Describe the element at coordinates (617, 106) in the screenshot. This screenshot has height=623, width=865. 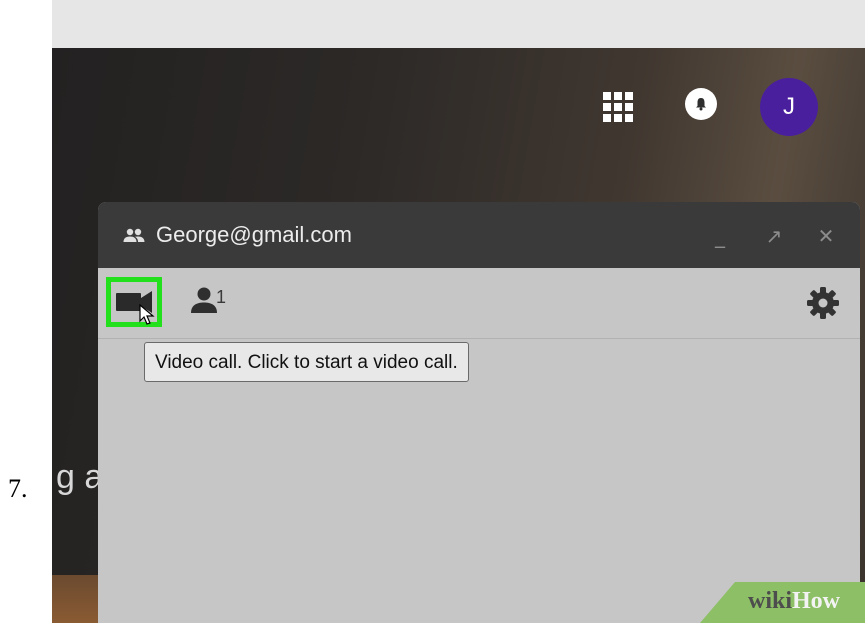
I see `apps-grid-icon` at that location.